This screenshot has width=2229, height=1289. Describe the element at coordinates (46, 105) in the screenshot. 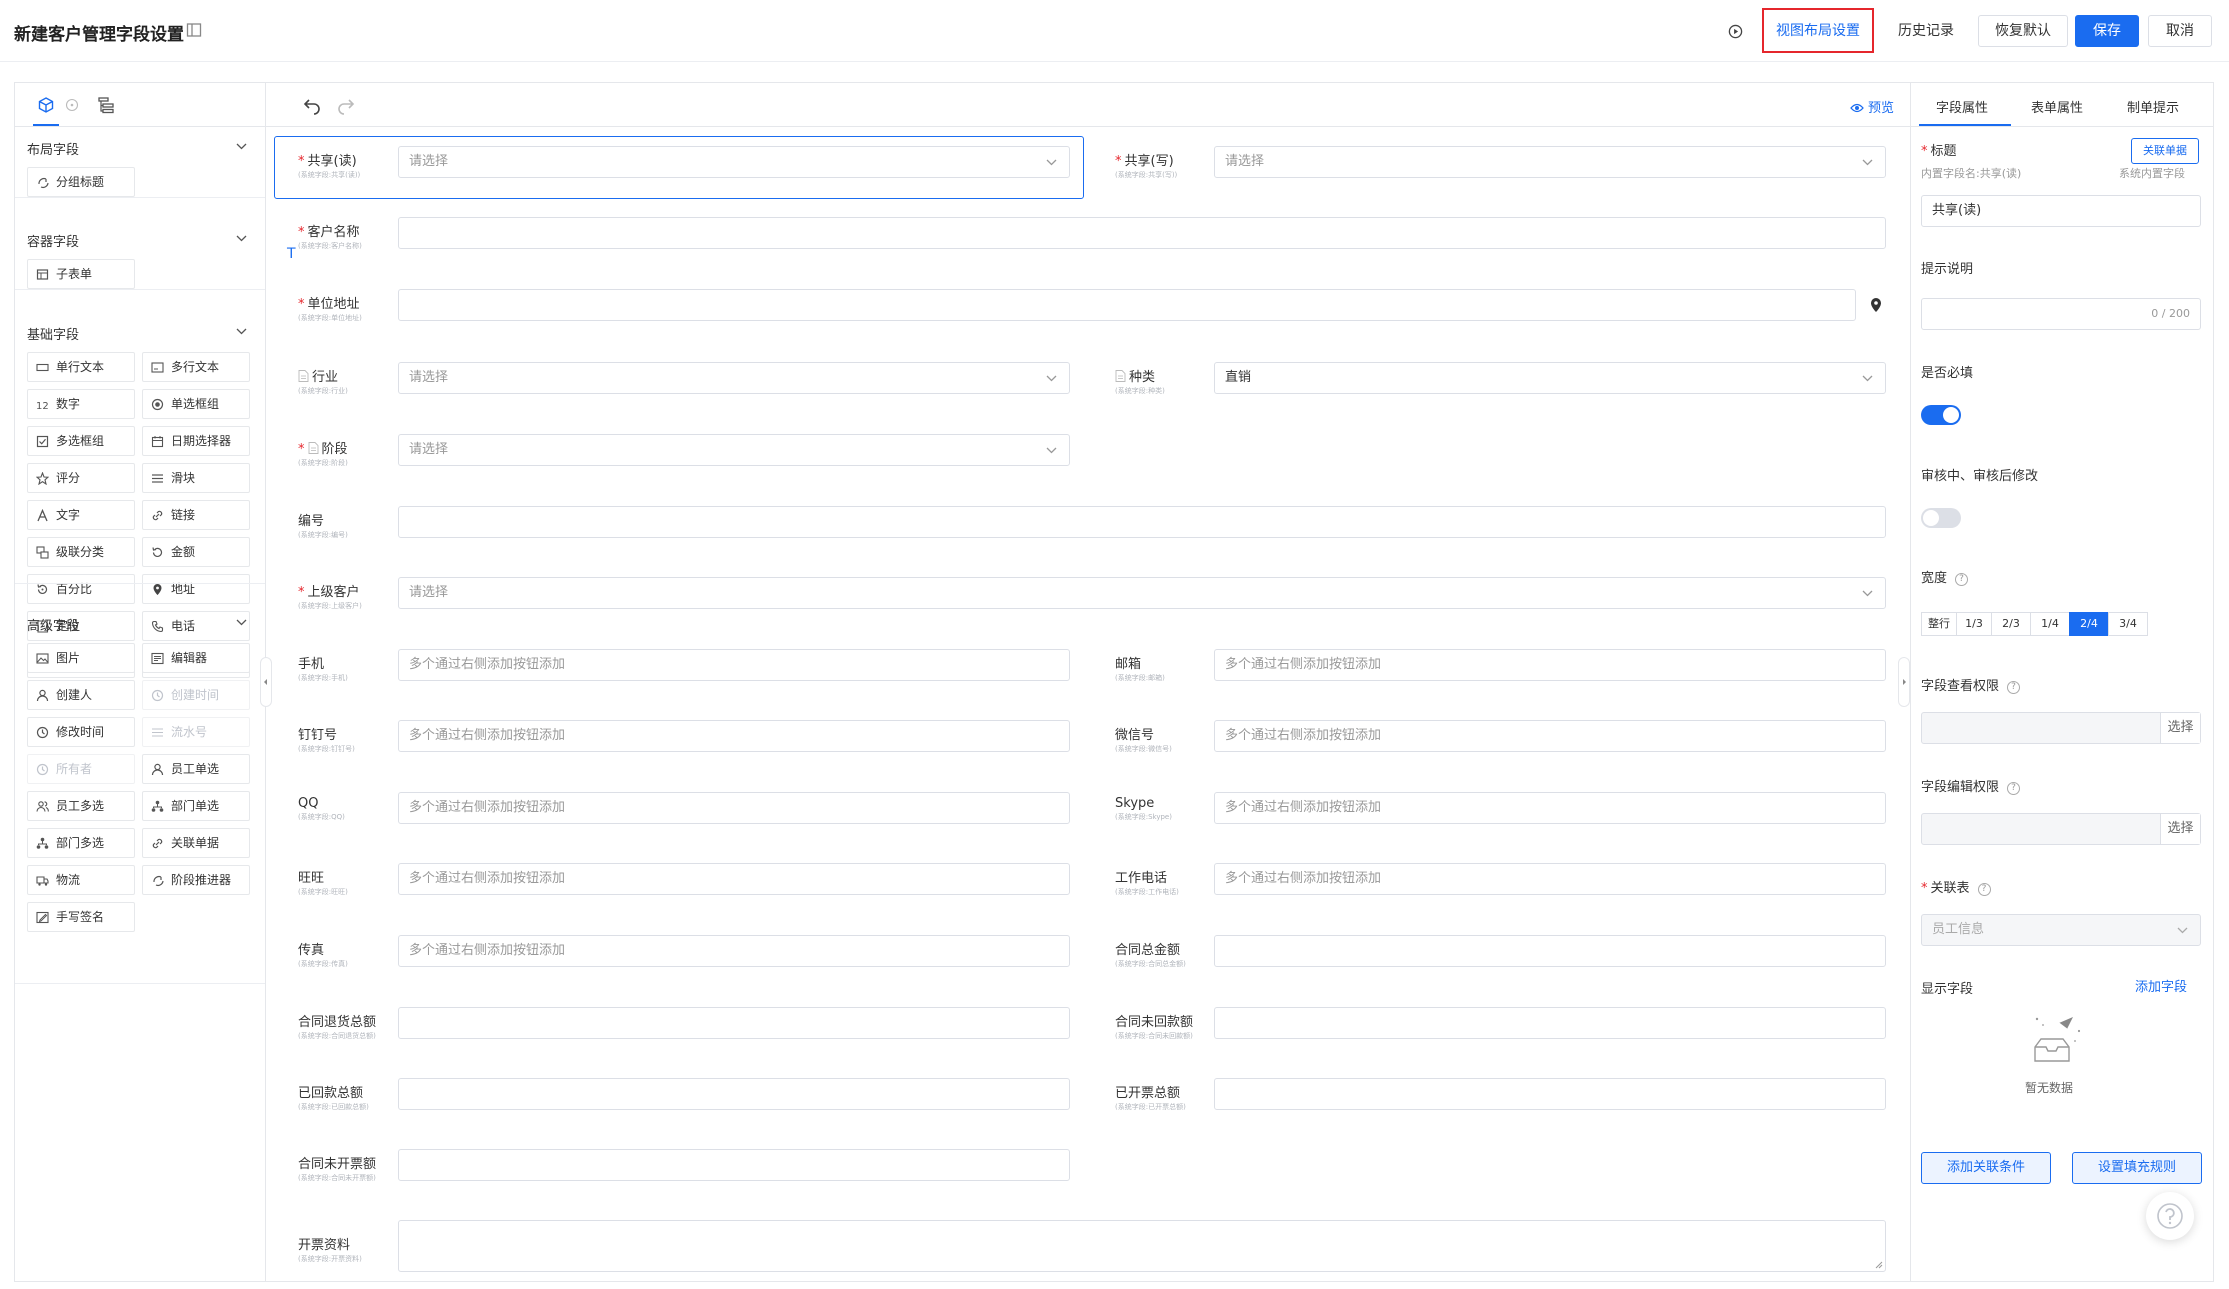

I see `cube-icon` at that location.